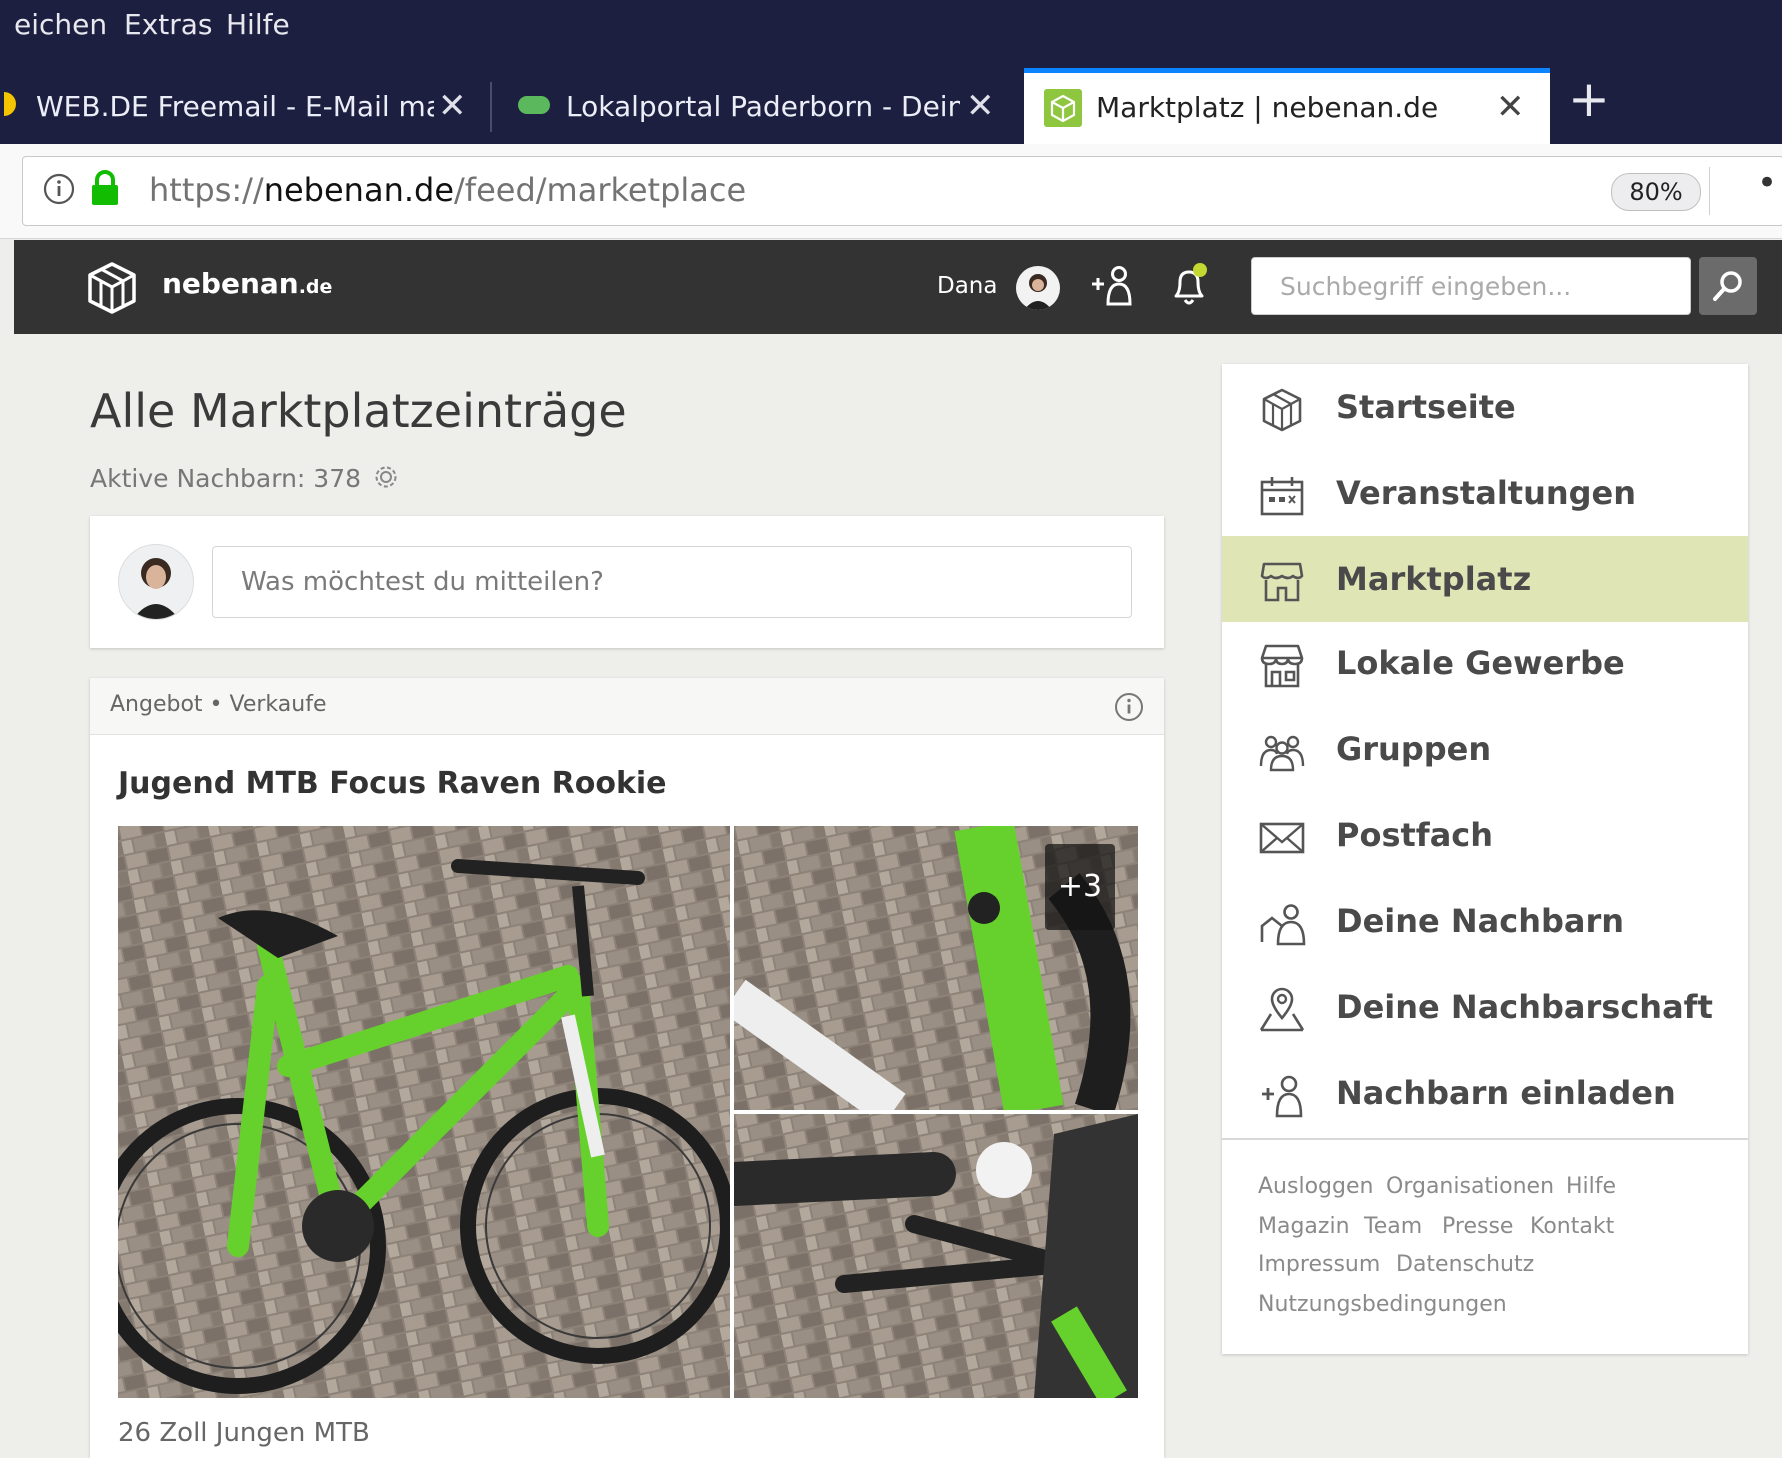 The image size is (1782, 1458). What do you see at coordinates (10, 104) in the screenshot?
I see `webde-favicon-icon` at bounding box center [10, 104].